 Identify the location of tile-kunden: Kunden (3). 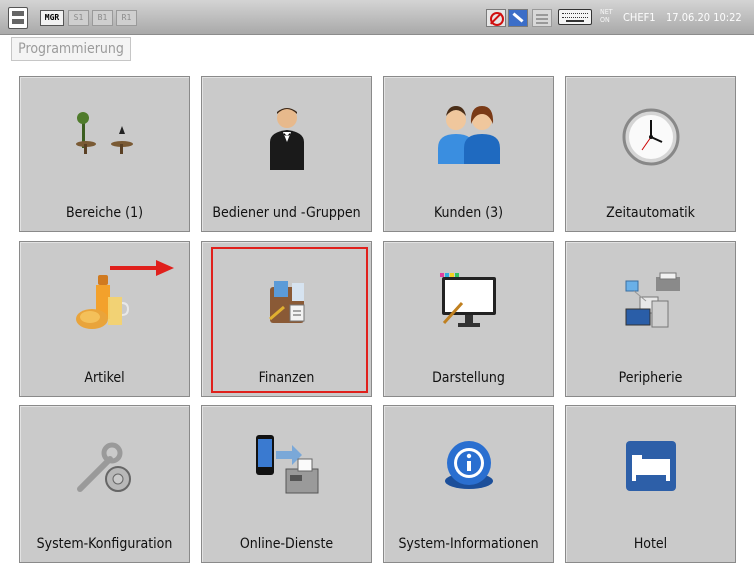
(468, 154).